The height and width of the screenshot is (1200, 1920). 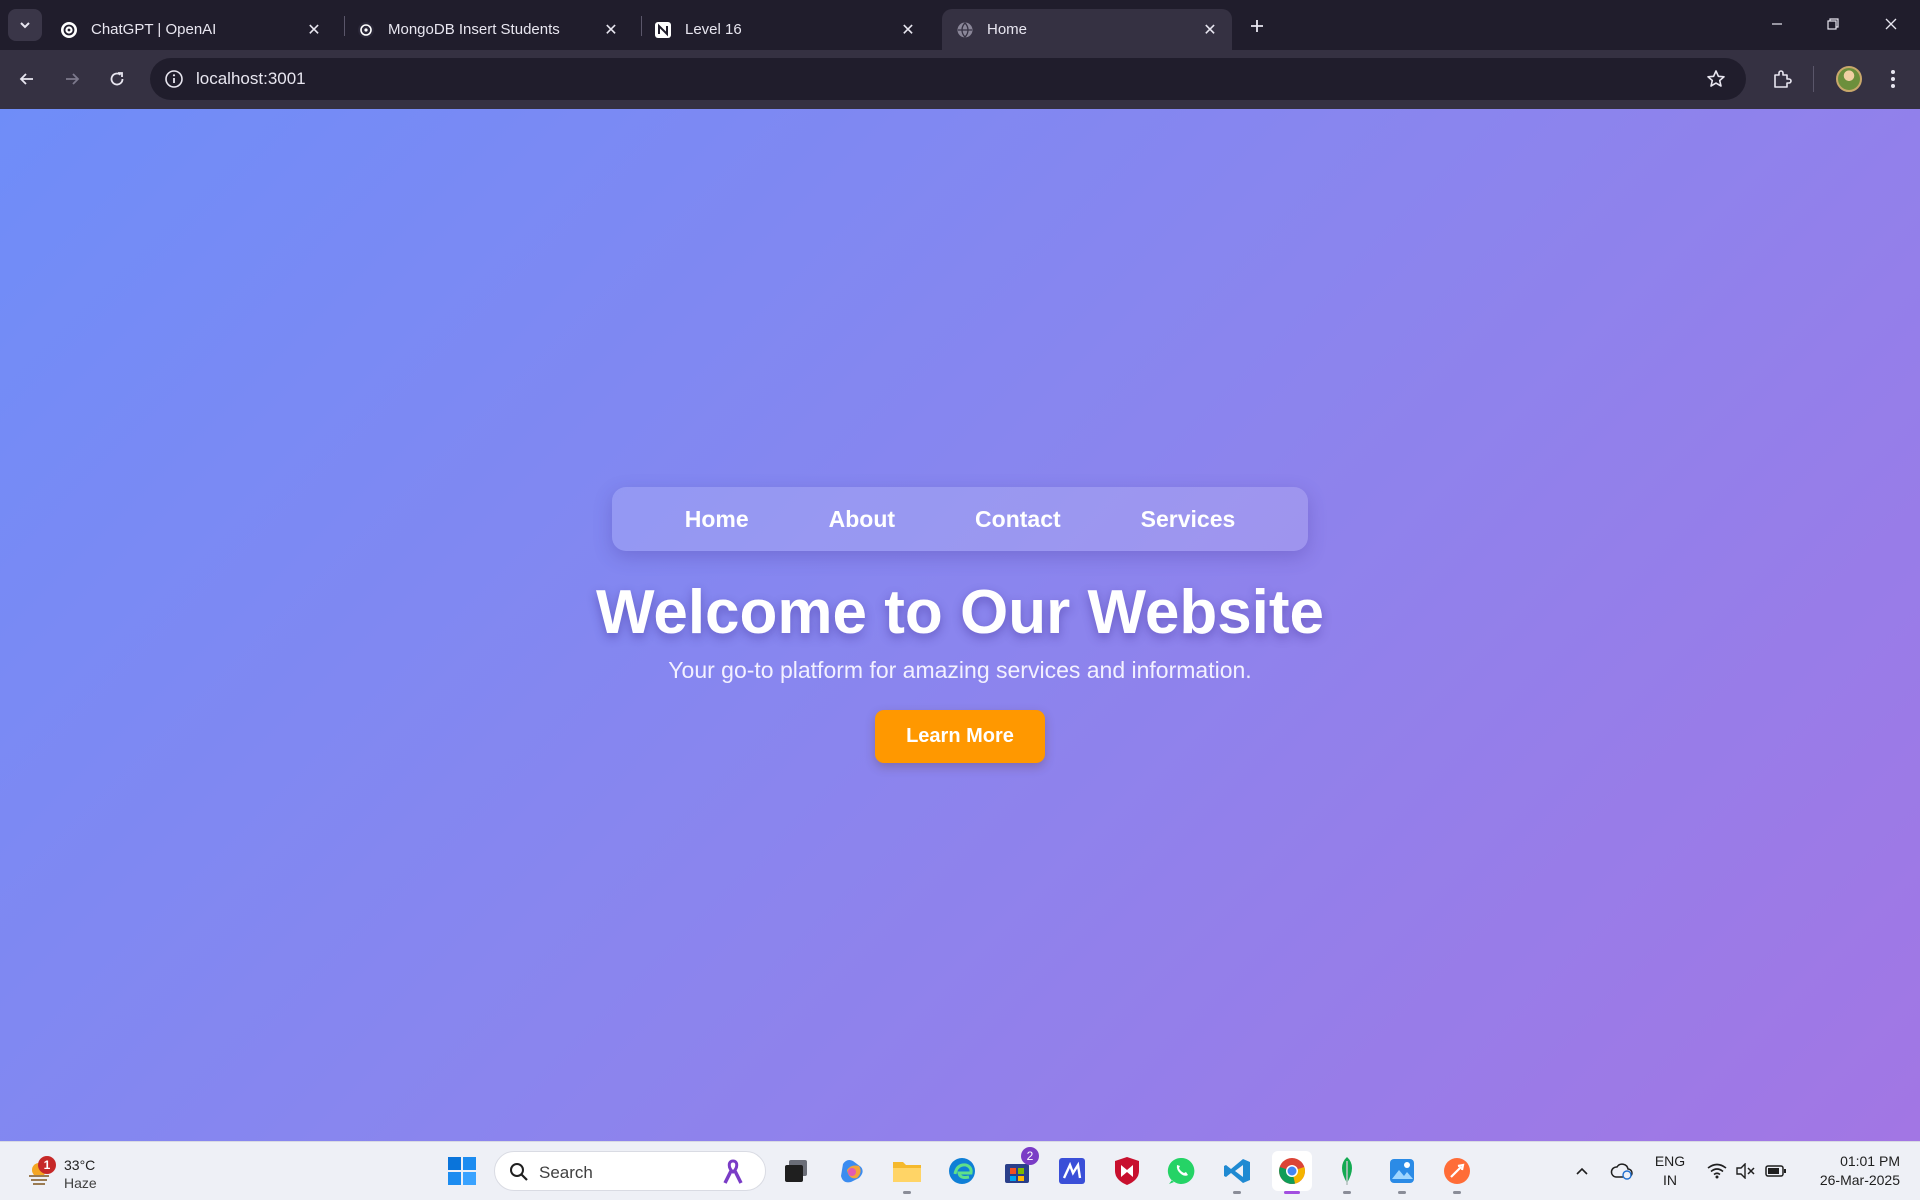 I want to click on learn-more-button: Learn More, so click(x=960, y=736).